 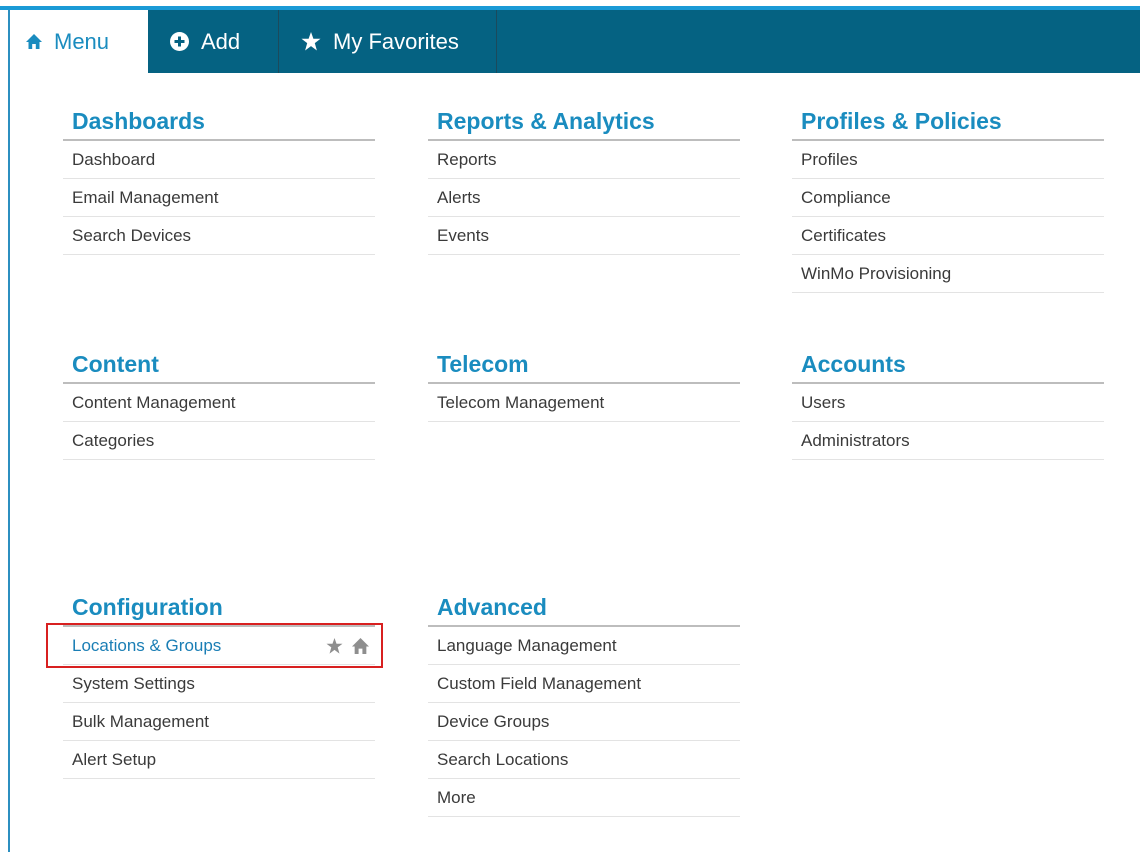 What do you see at coordinates (219, 236) in the screenshot?
I see `menu-item-search-devices: Search Devices` at bounding box center [219, 236].